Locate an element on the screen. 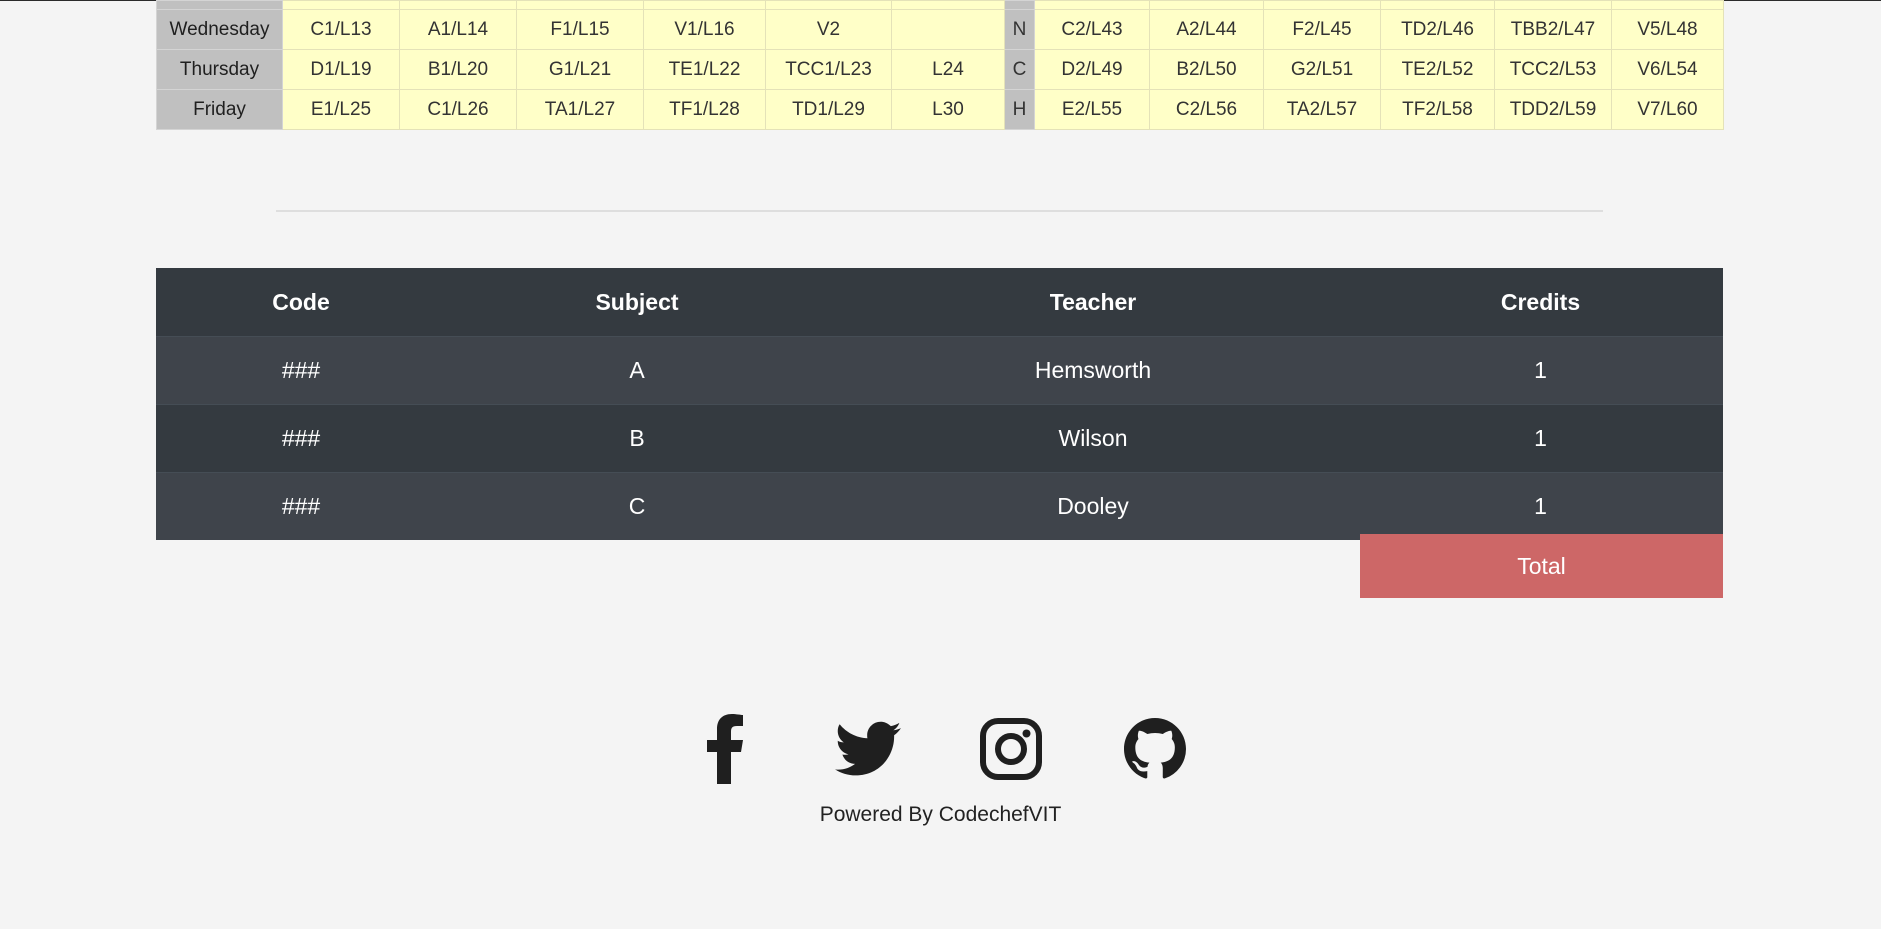 The height and width of the screenshot is (929, 1881). table-row: ### B Wilson 1 is located at coordinates (939, 438).